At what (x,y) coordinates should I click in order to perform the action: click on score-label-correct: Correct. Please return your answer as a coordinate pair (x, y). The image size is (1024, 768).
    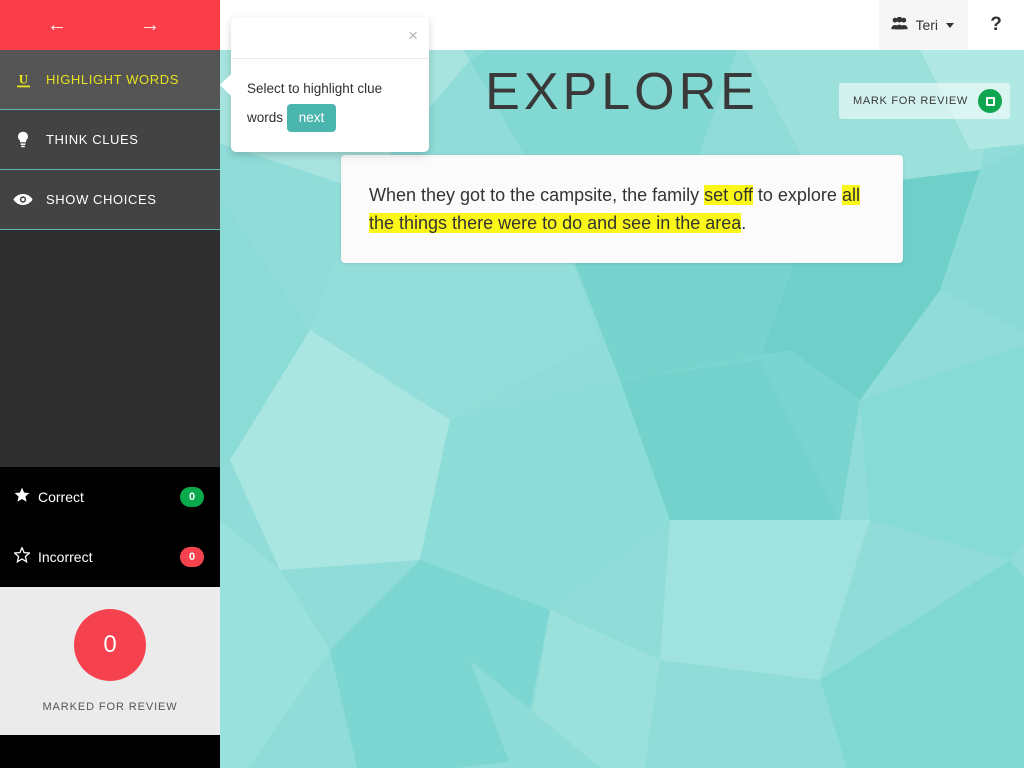
    Looking at the image, I should click on (61, 497).